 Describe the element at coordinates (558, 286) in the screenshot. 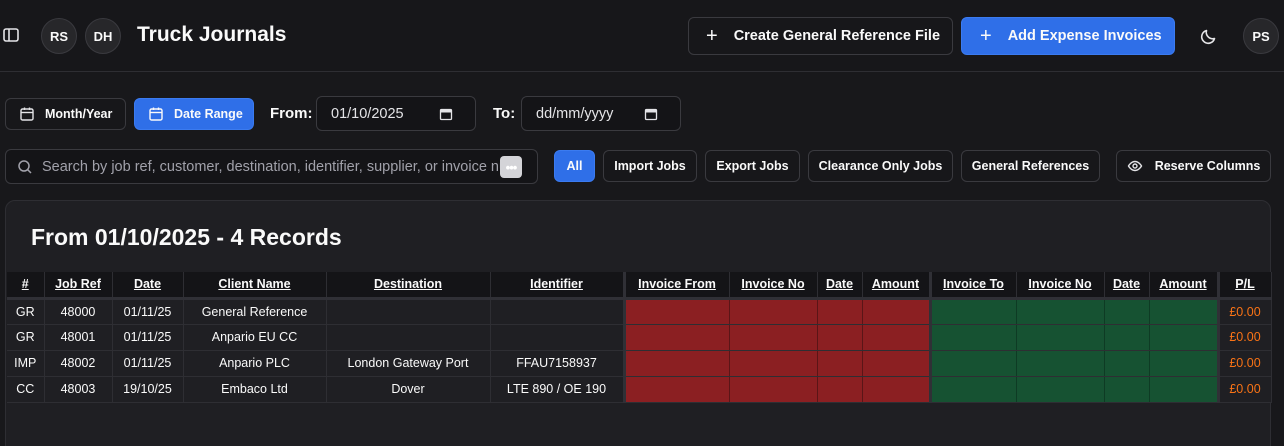

I see `column-header-identifier: Identifier` at that location.